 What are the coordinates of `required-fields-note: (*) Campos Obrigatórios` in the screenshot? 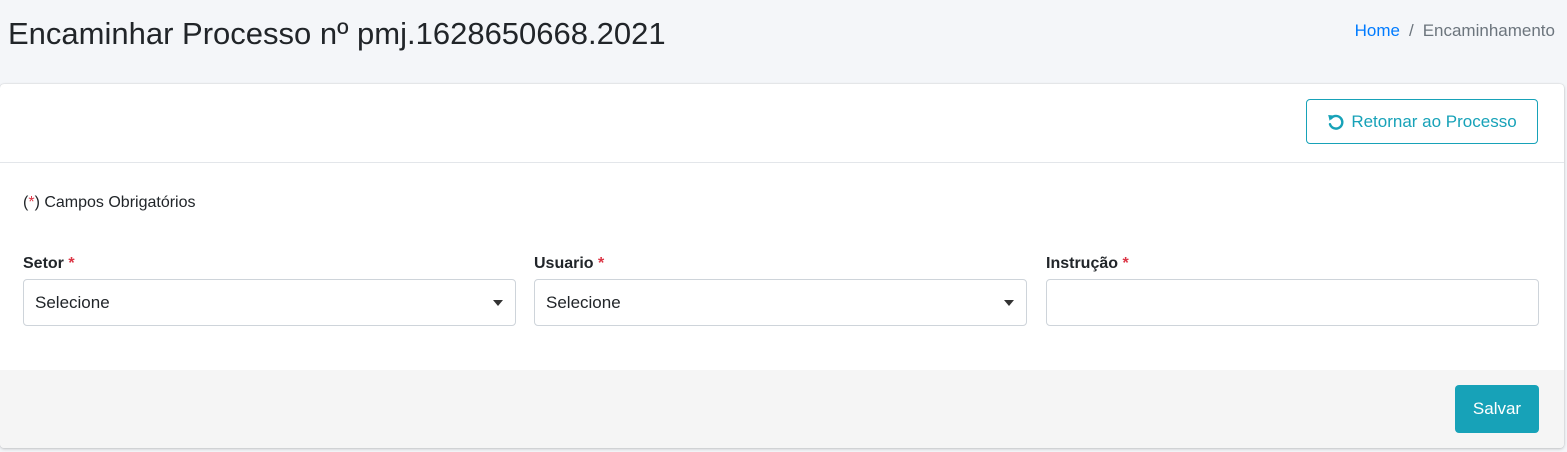 It's located at (109, 203).